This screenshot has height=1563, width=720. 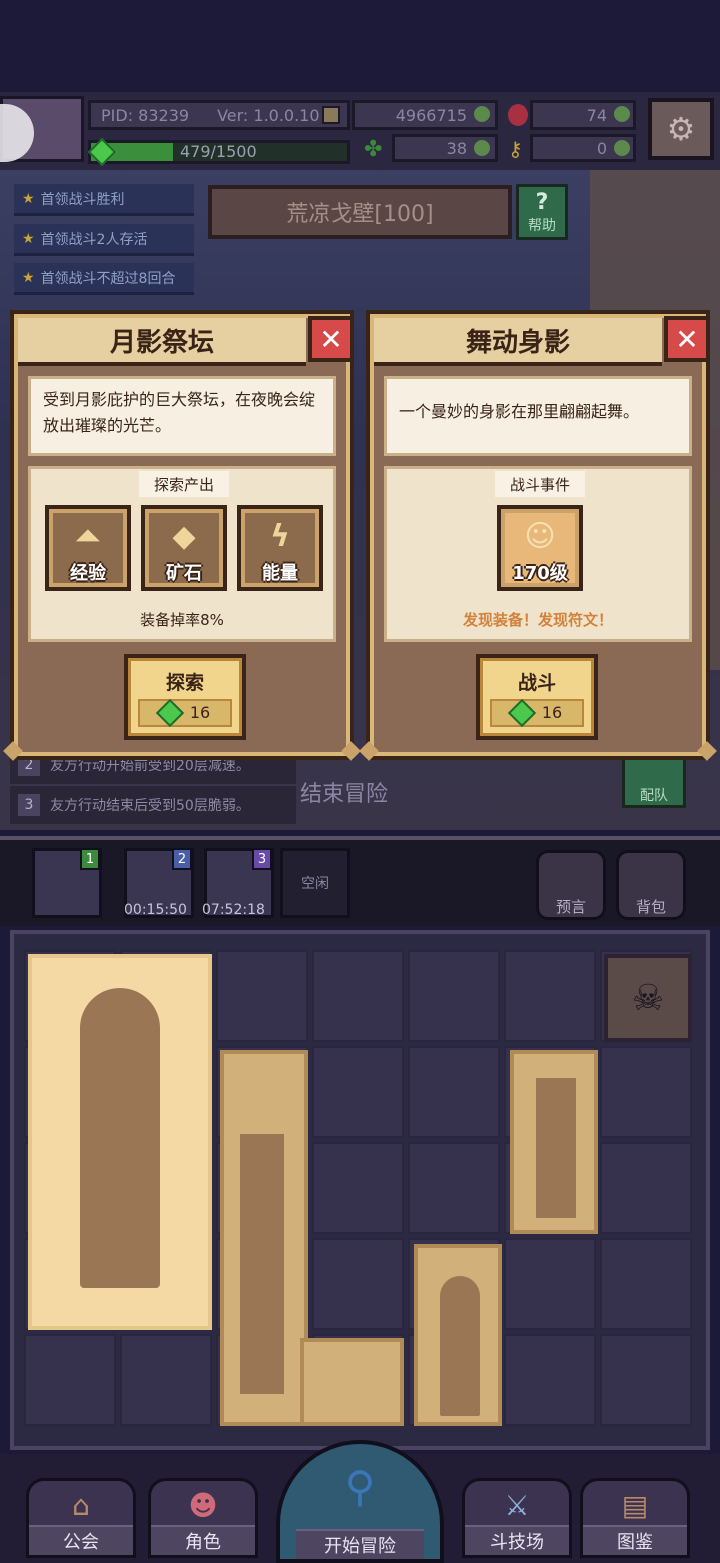 I want to click on add-gold-icon, so click(x=482, y=114).